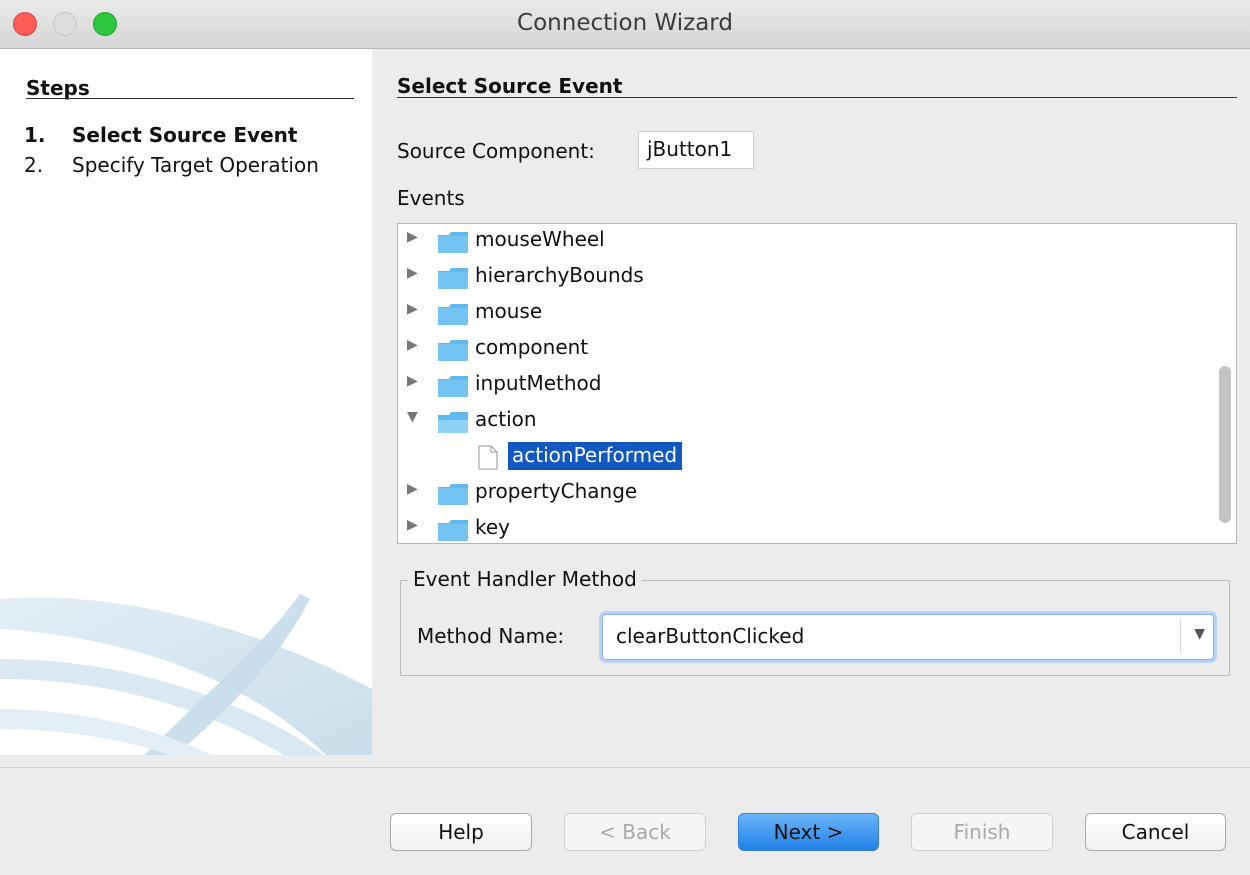  Describe the element at coordinates (509, 311) in the screenshot. I see `tree-node-label: mouse` at that location.